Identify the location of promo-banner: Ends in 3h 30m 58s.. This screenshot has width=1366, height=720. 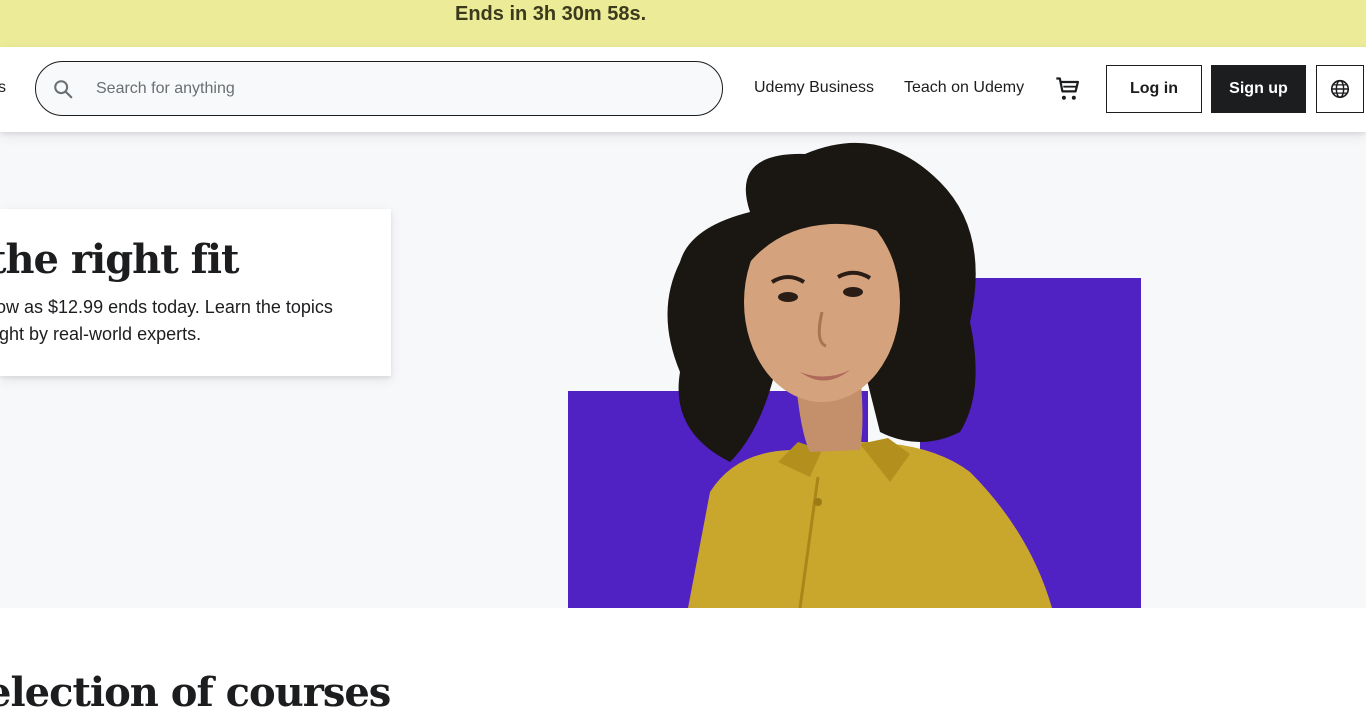
(683, 23).